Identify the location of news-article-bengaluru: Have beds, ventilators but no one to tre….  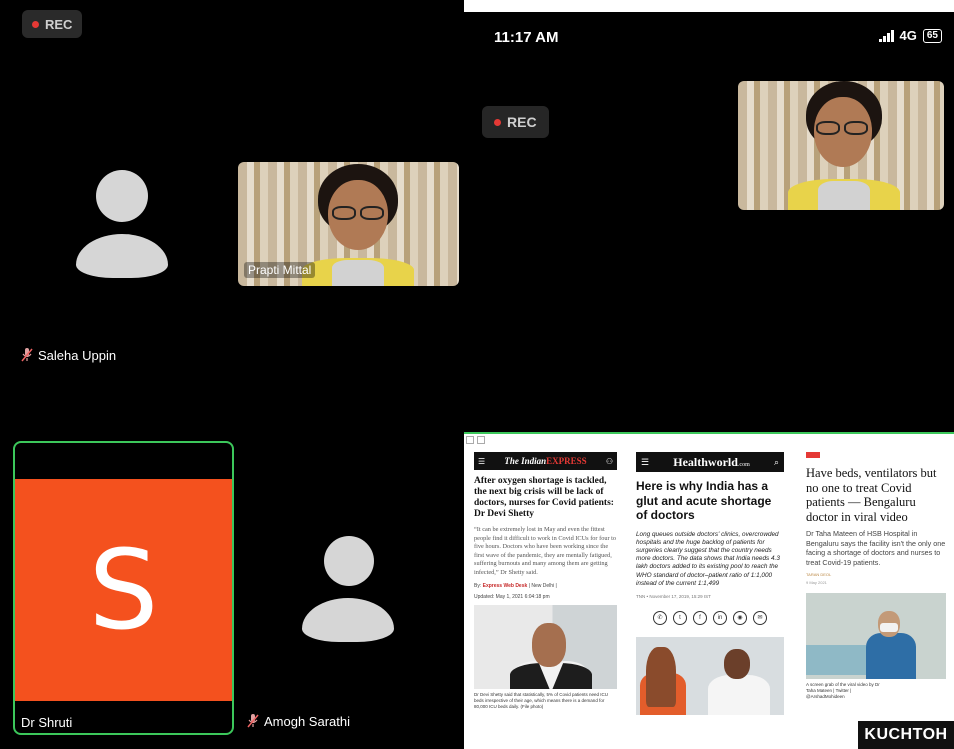
(876, 576).